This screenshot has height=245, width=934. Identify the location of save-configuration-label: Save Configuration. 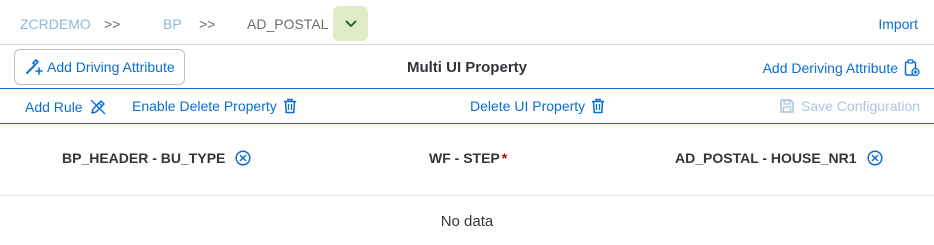
(861, 106).